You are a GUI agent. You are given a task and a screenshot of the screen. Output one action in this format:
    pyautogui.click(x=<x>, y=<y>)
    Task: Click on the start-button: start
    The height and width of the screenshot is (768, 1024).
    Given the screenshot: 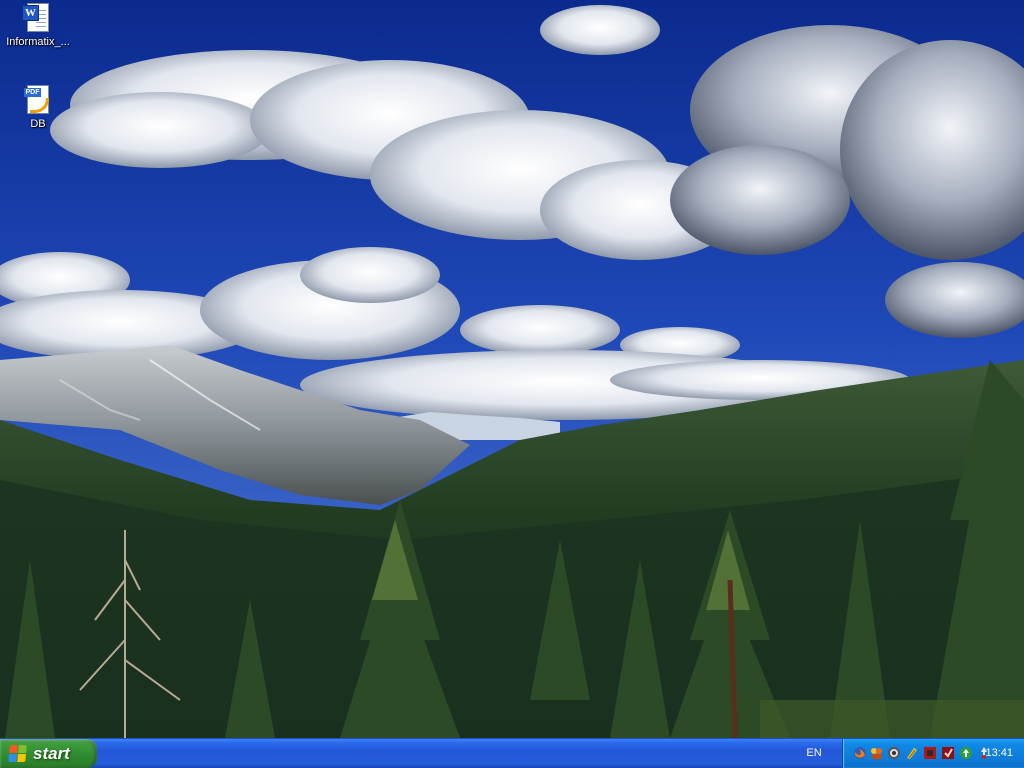 What is the action you would take?
    pyautogui.click(x=48, y=753)
    